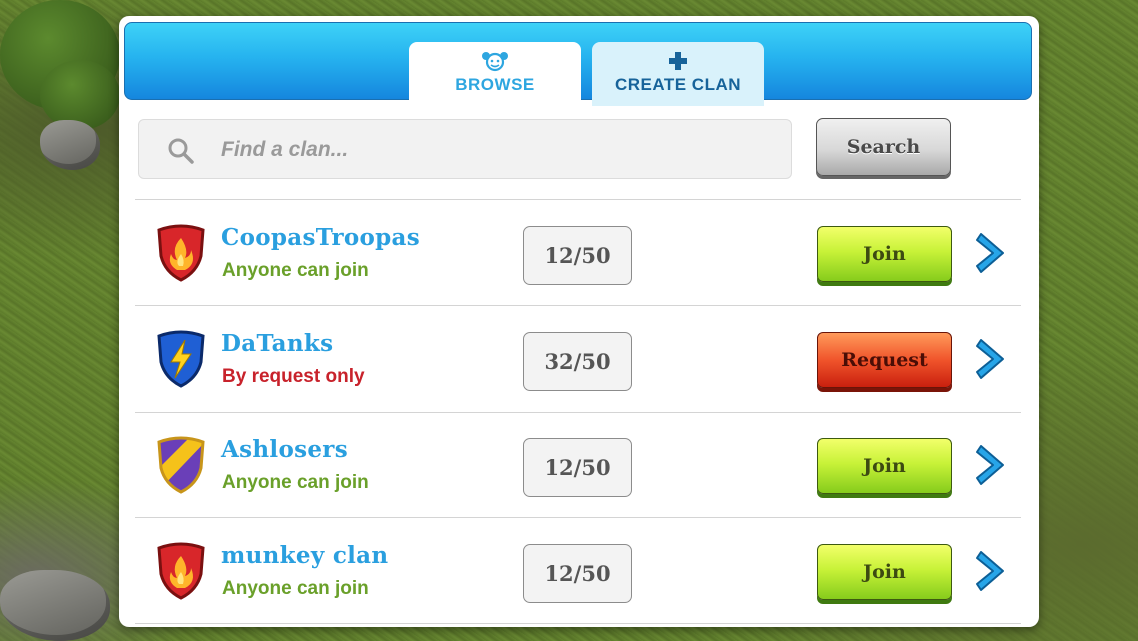 Image resolution: width=1138 pixels, height=641 pixels. What do you see at coordinates (495, 74) in the screenshot?
I see `tab-browse: BROWSE` at bounding box center [495, 74].